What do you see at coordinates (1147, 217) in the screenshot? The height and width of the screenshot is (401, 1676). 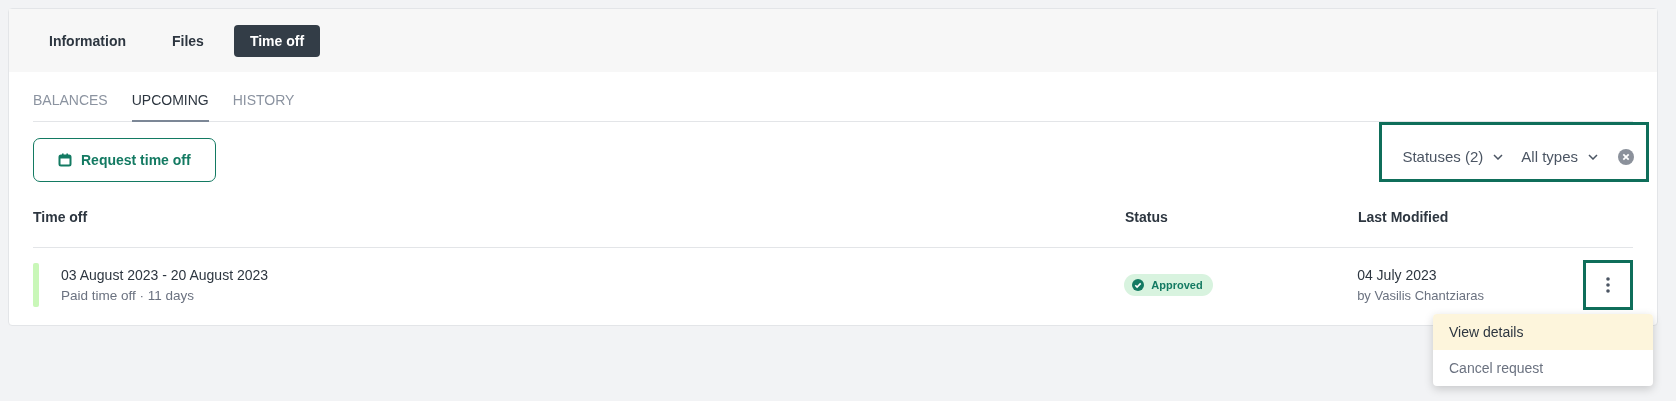 I see `column-header: Status` at bounding box center [1147, 217].